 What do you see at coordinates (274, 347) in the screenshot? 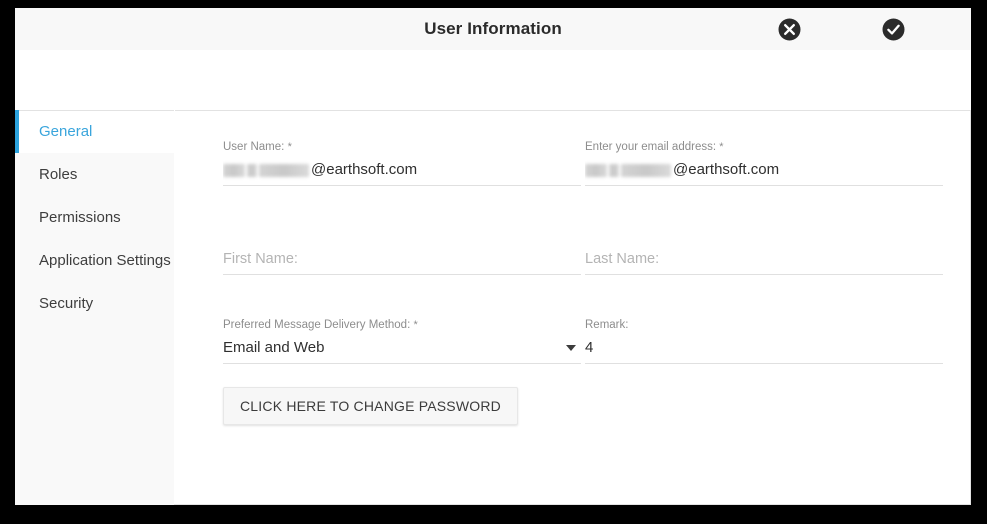
I see `delivery-method-value: Email and Web` at bounding box center [274, 347].